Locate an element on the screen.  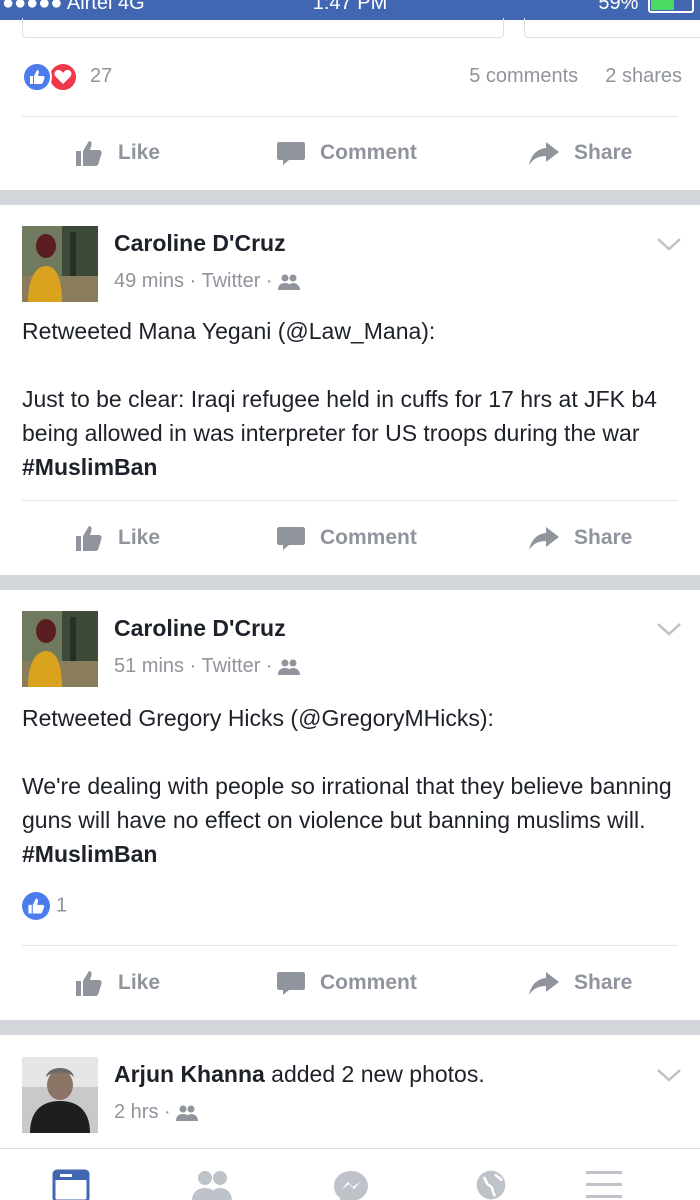
news-feed-icon is located at coordinates (71, 1184).